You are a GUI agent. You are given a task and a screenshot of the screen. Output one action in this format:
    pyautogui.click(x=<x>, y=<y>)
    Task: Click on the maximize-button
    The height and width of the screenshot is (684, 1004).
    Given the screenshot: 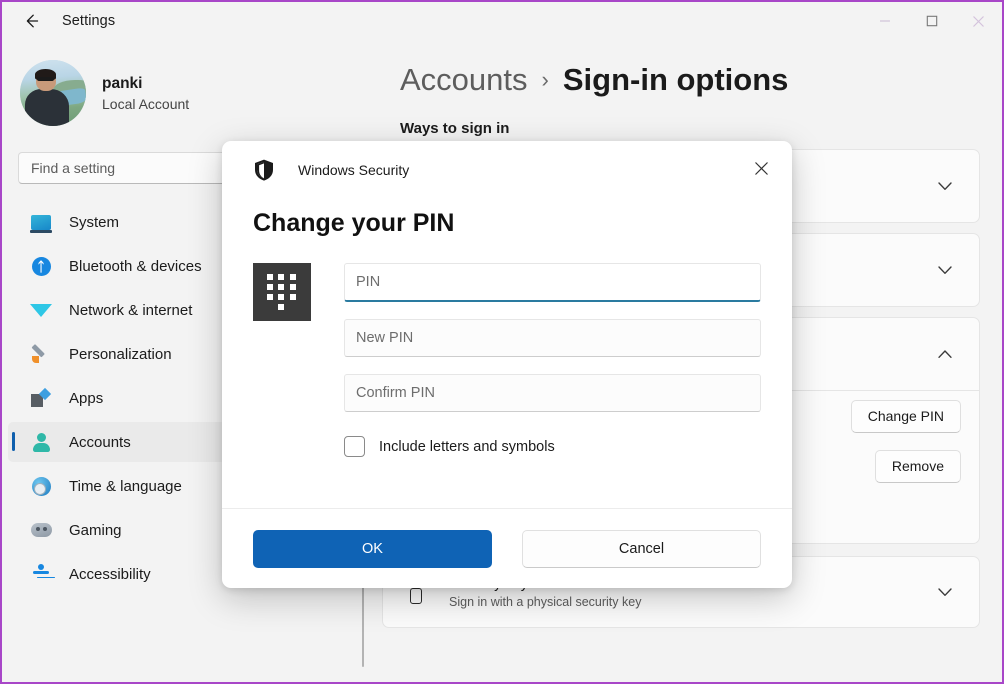 What is the action you would take?
    pyautogui.click(x=931, y=21)
    